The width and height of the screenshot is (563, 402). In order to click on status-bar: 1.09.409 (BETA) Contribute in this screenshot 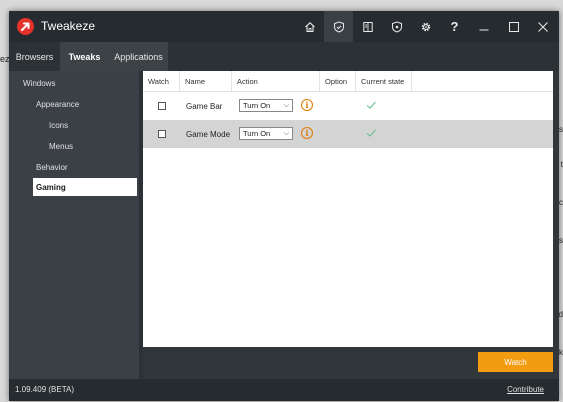, I will do `click(284, 390)`.